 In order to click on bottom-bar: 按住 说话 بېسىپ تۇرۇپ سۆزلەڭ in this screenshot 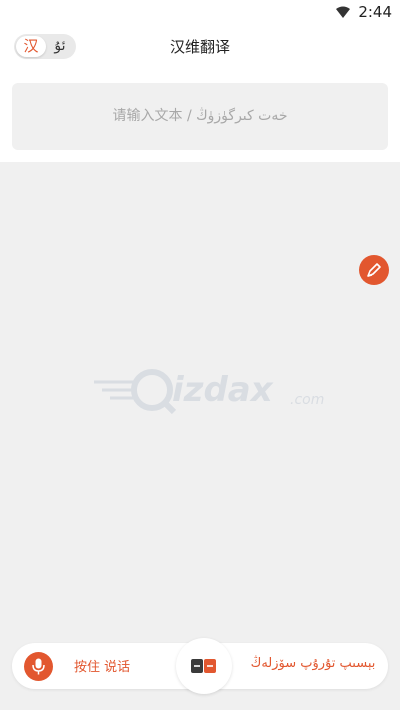, I will do `click(200, 666)`.